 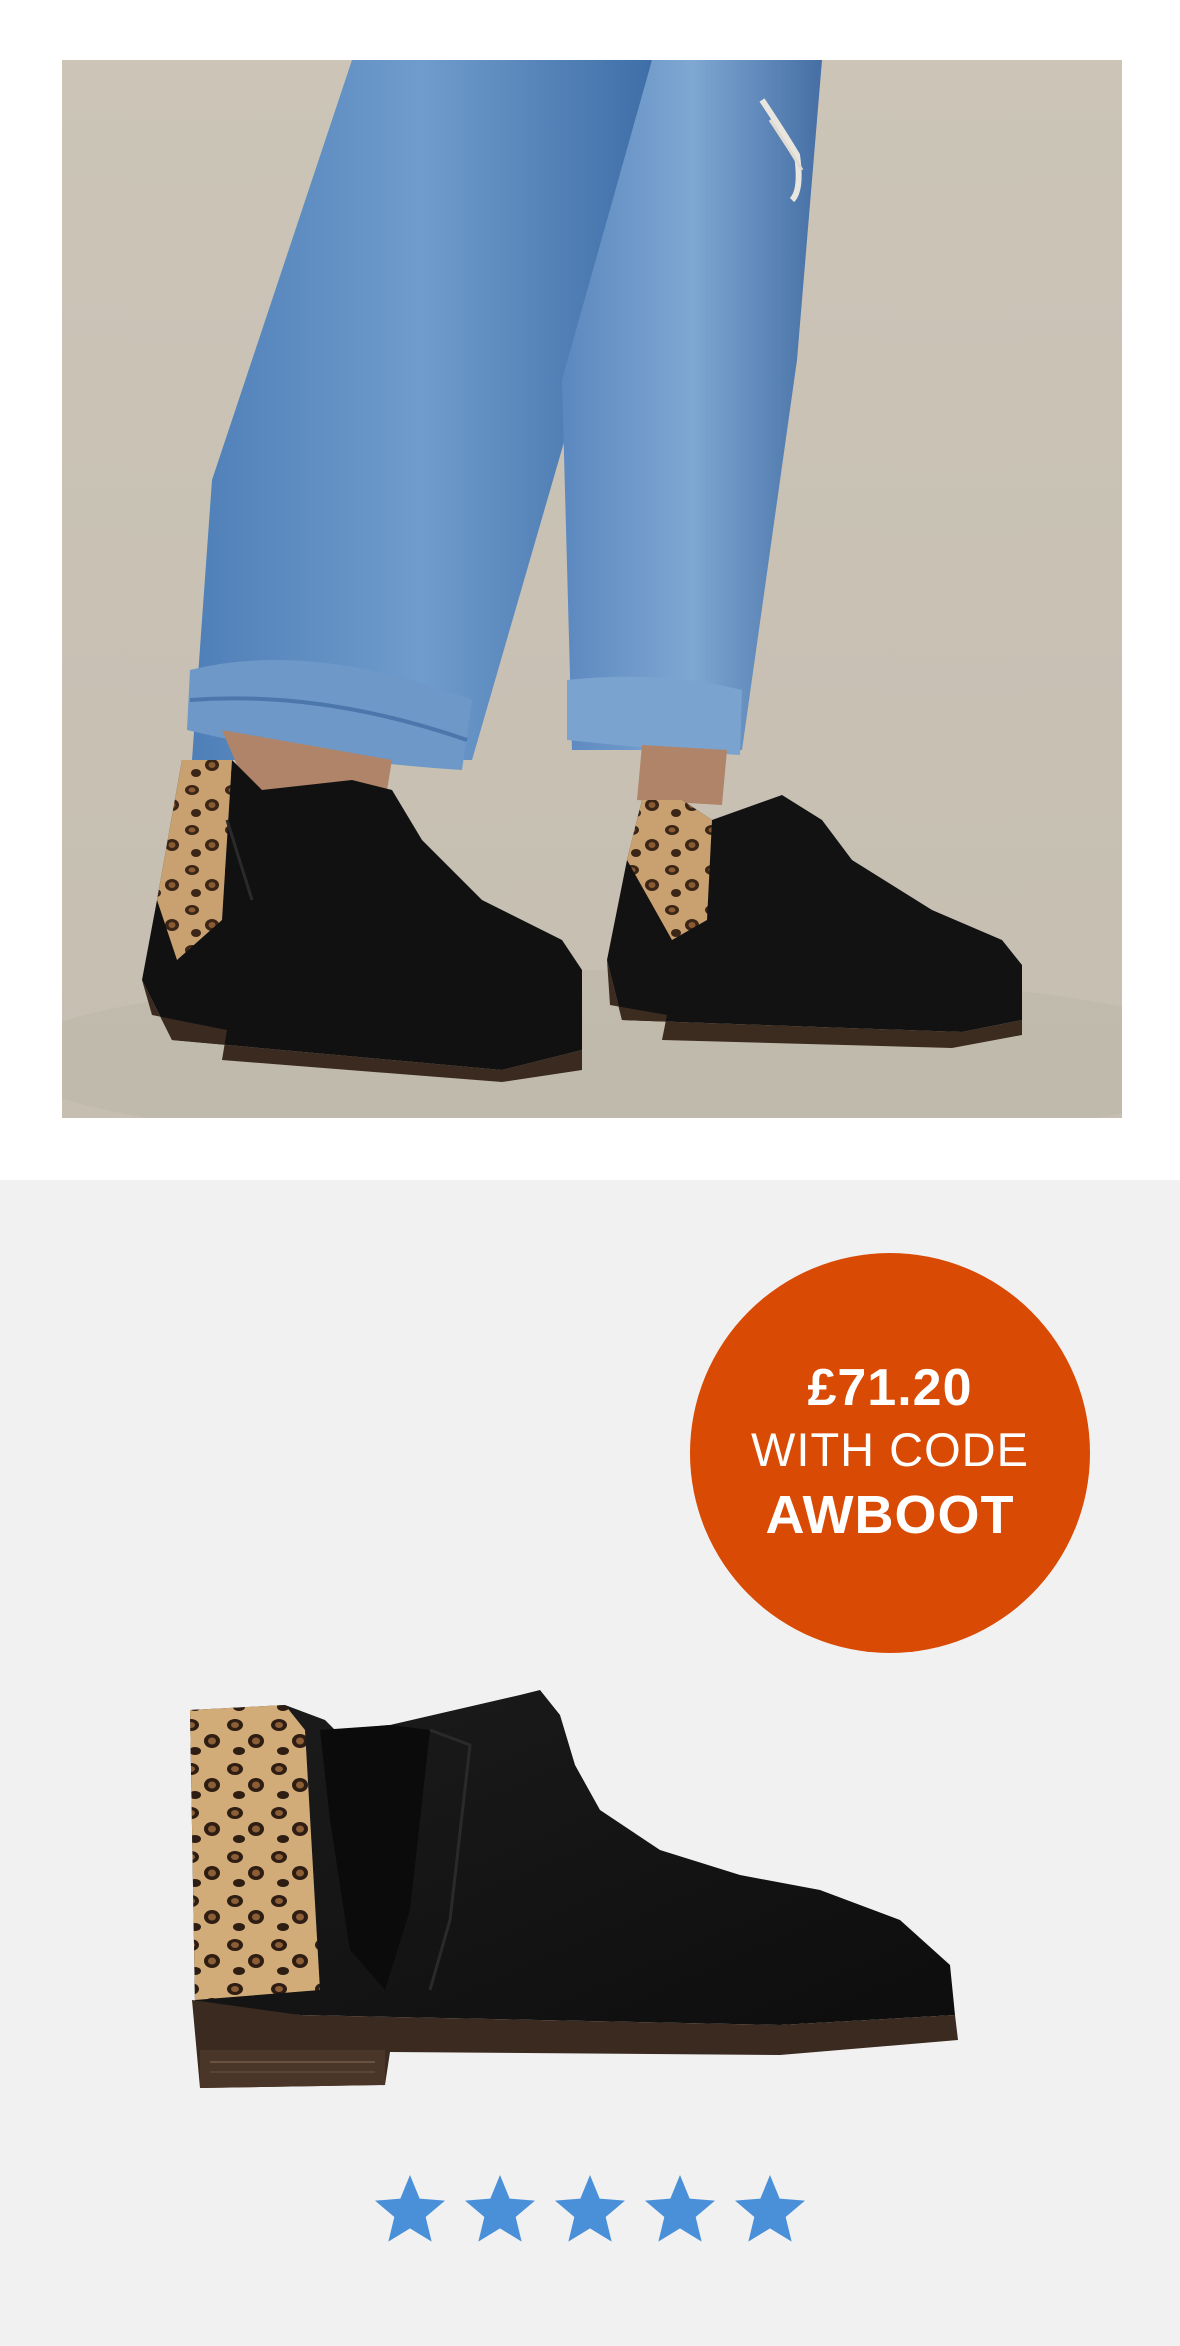 I want to click on star-rating, so click(x=590, y=2210).